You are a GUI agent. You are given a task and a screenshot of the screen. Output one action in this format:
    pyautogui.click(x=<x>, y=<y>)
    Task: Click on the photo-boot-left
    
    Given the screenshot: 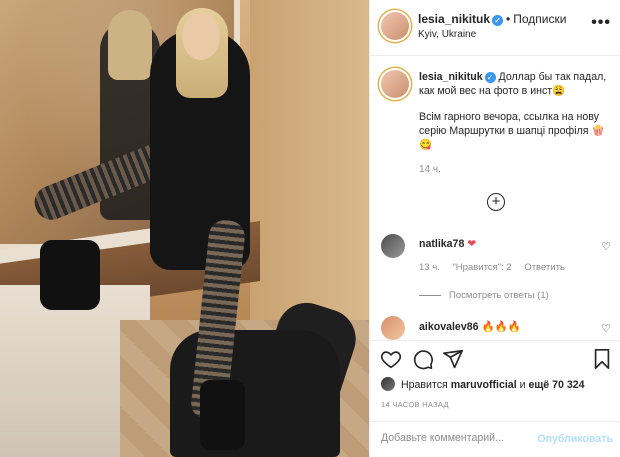 What is the action you would take?
    pyautogui.click(x=70, y=275)
    